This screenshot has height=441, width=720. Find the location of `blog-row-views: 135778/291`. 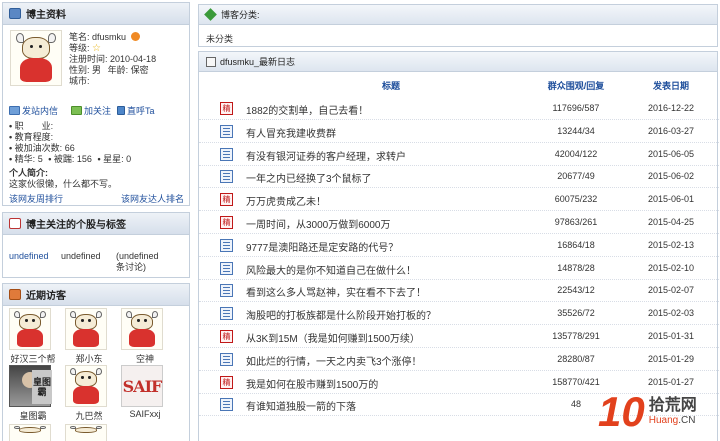

blog-row-views: 135778/291 is located at coordinates (576, 336).